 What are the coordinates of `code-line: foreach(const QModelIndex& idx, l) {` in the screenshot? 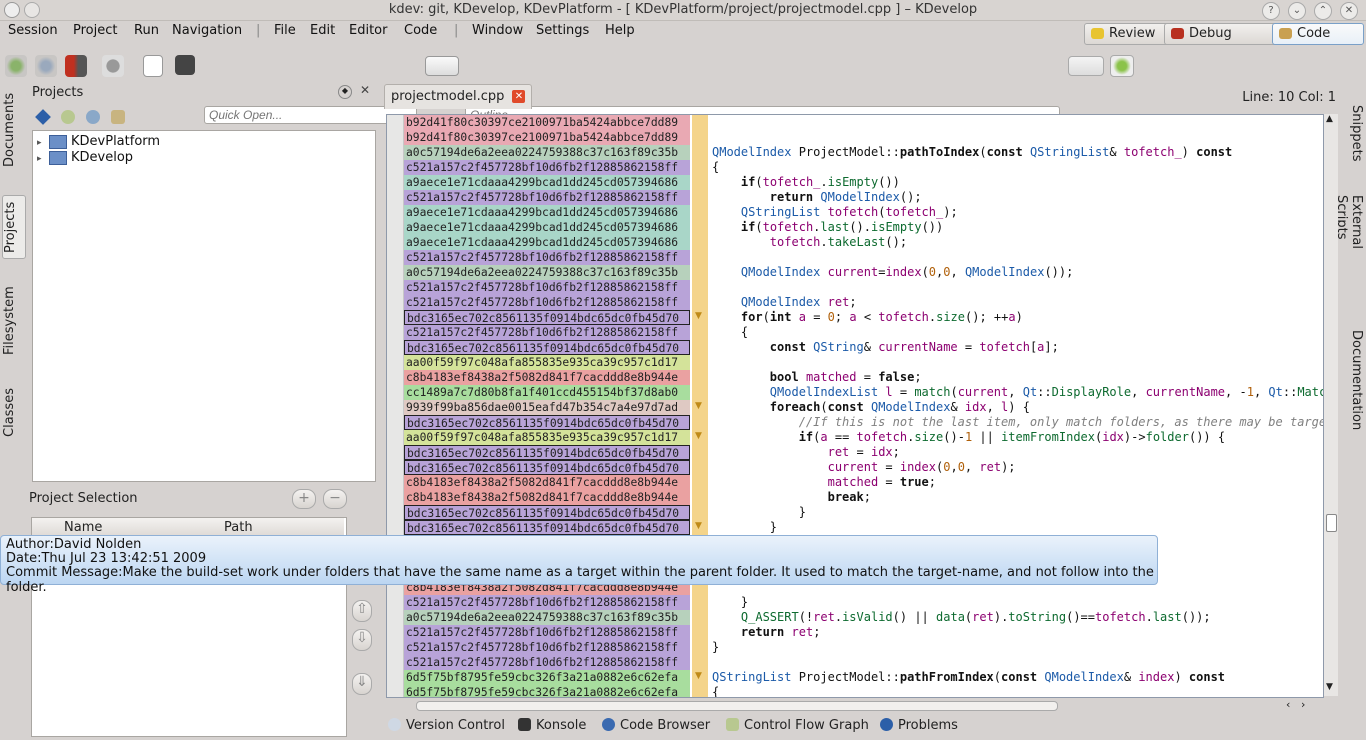 It's located at (1017, 407).